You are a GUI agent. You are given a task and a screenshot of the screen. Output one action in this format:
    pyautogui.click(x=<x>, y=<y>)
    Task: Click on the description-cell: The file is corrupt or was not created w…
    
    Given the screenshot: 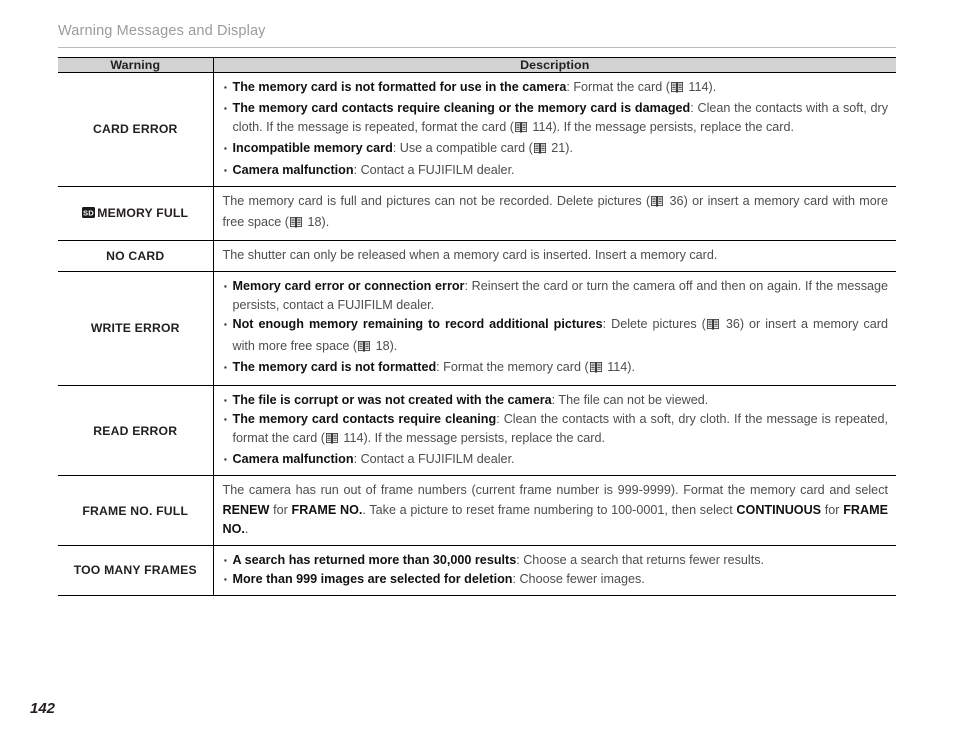 What is the action you would take?
    pyautogui.click(x=554, y=430)
    